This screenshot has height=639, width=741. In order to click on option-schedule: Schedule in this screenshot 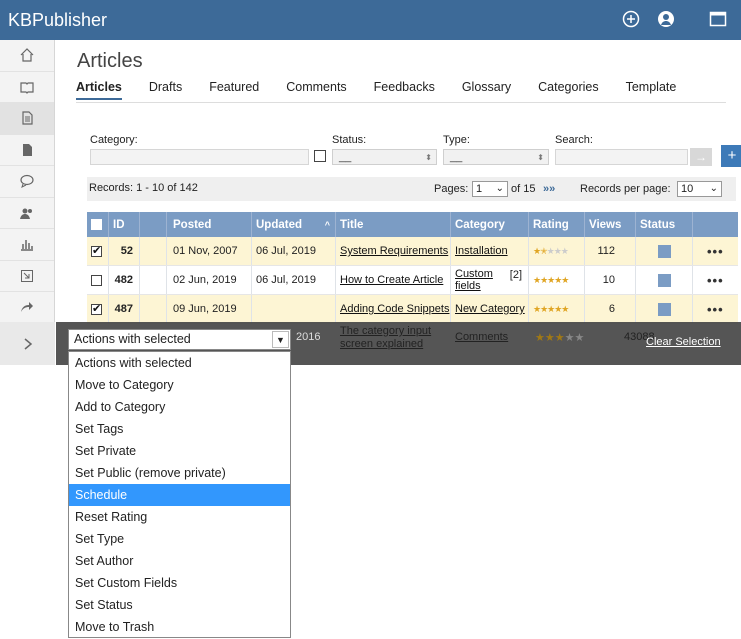, I will do `click(179, 495)`.